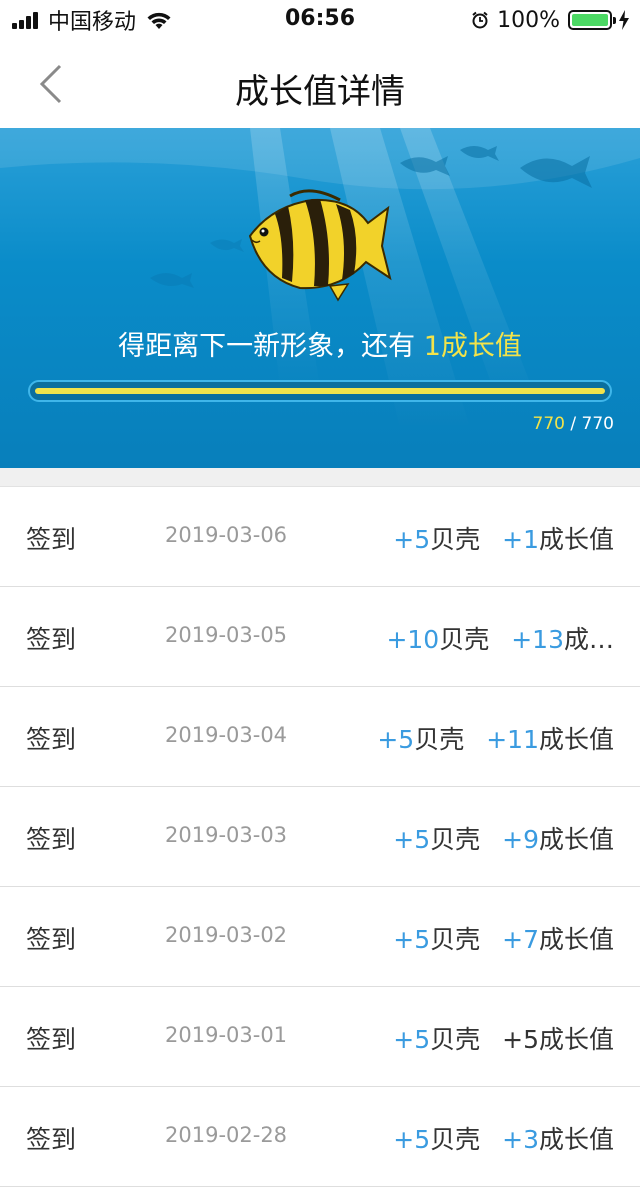 Image resolution: width=640 pixels, height=1187 pixels. I want to click on record-date: 2019-03-05, so click(226, 635).